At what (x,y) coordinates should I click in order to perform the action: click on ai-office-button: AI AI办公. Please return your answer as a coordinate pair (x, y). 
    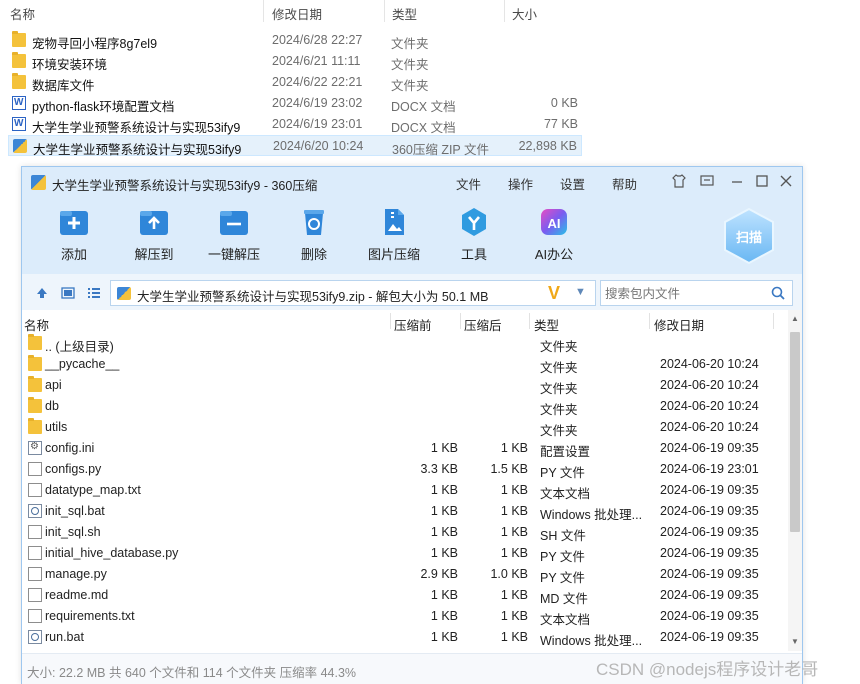
    Looking at the image, I should click on (554, 233).